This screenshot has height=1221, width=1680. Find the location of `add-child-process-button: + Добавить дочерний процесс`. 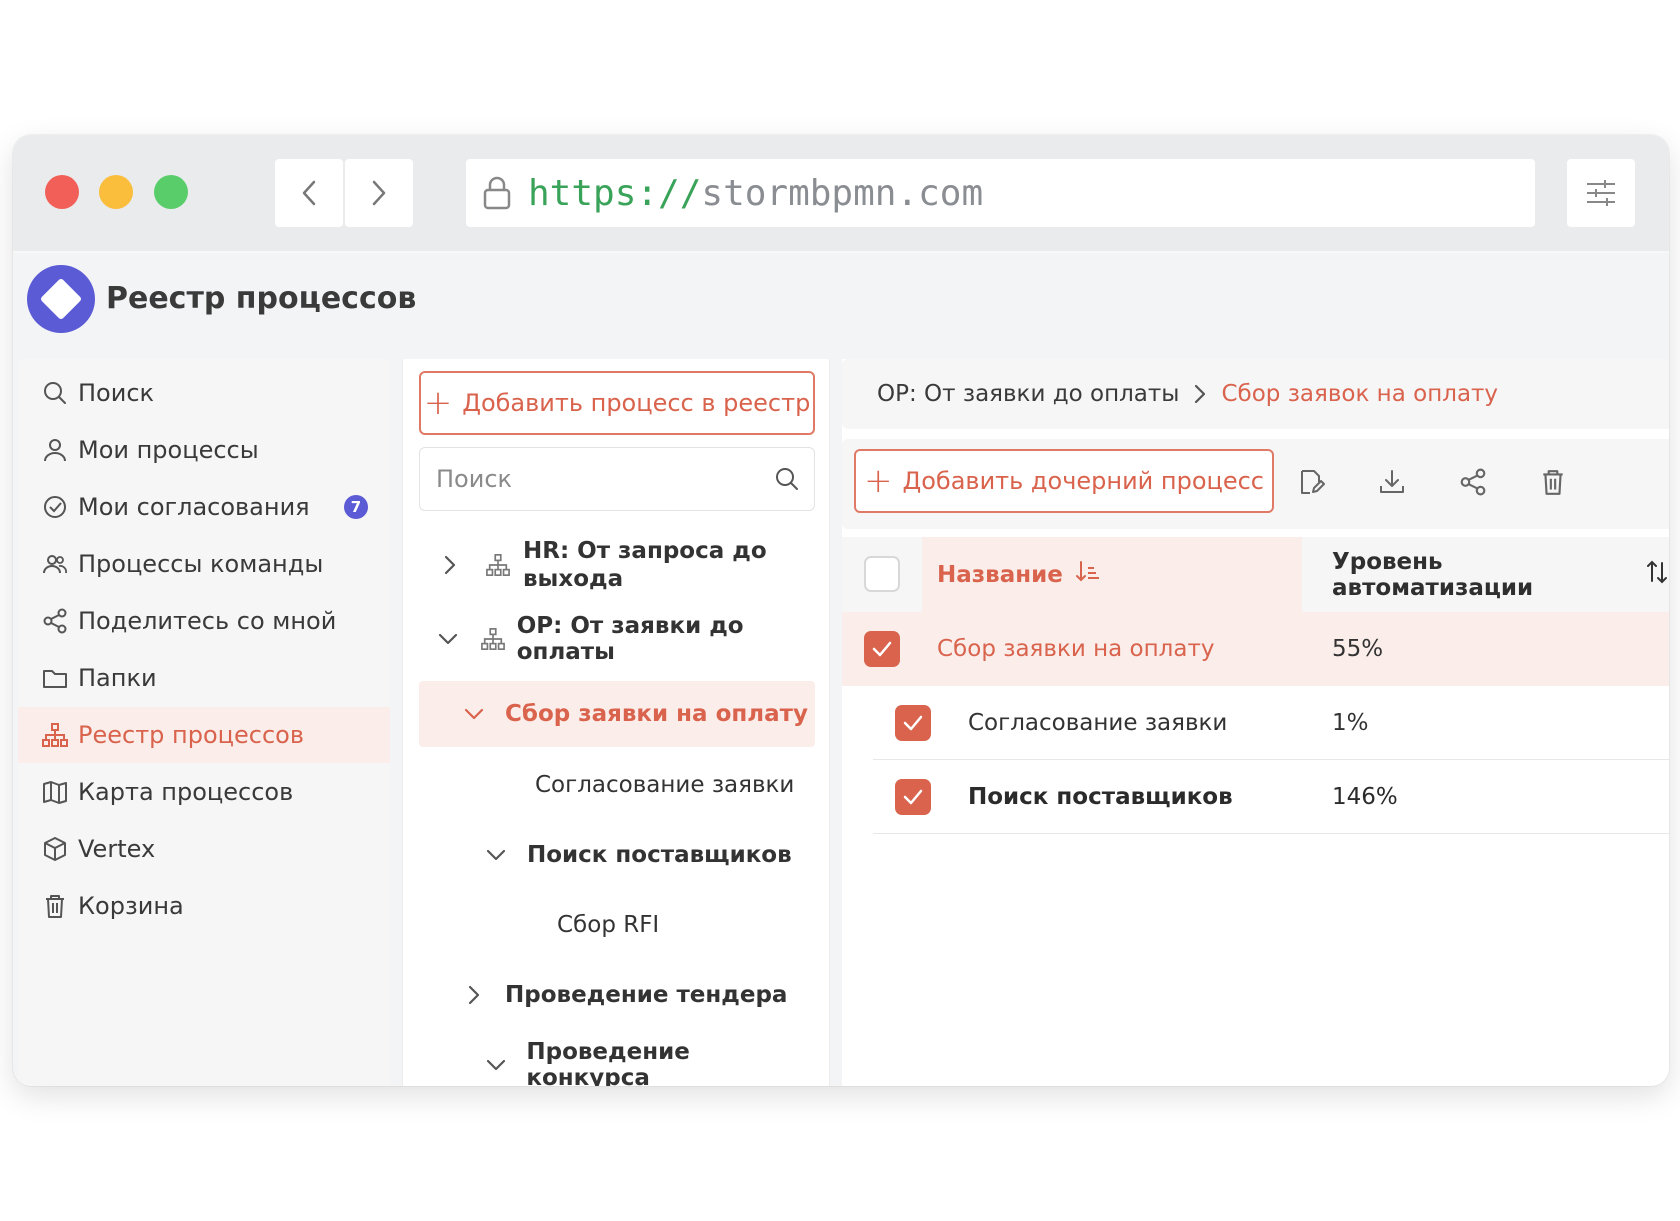

add-child-process-button: + Добавить дочерний процесс is located at coordinates (1064, 481).